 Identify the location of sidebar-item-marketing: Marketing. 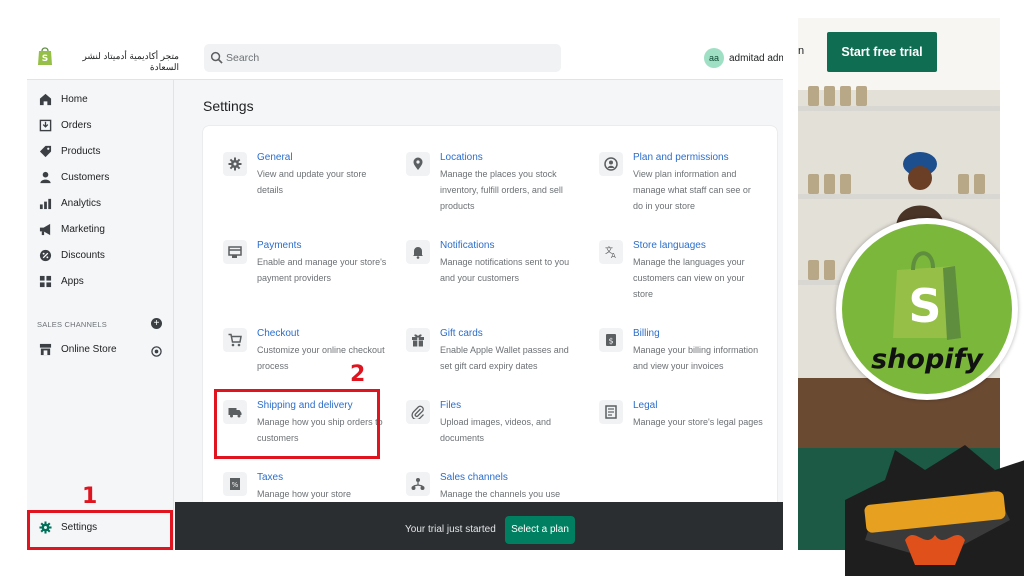
(100, 230).